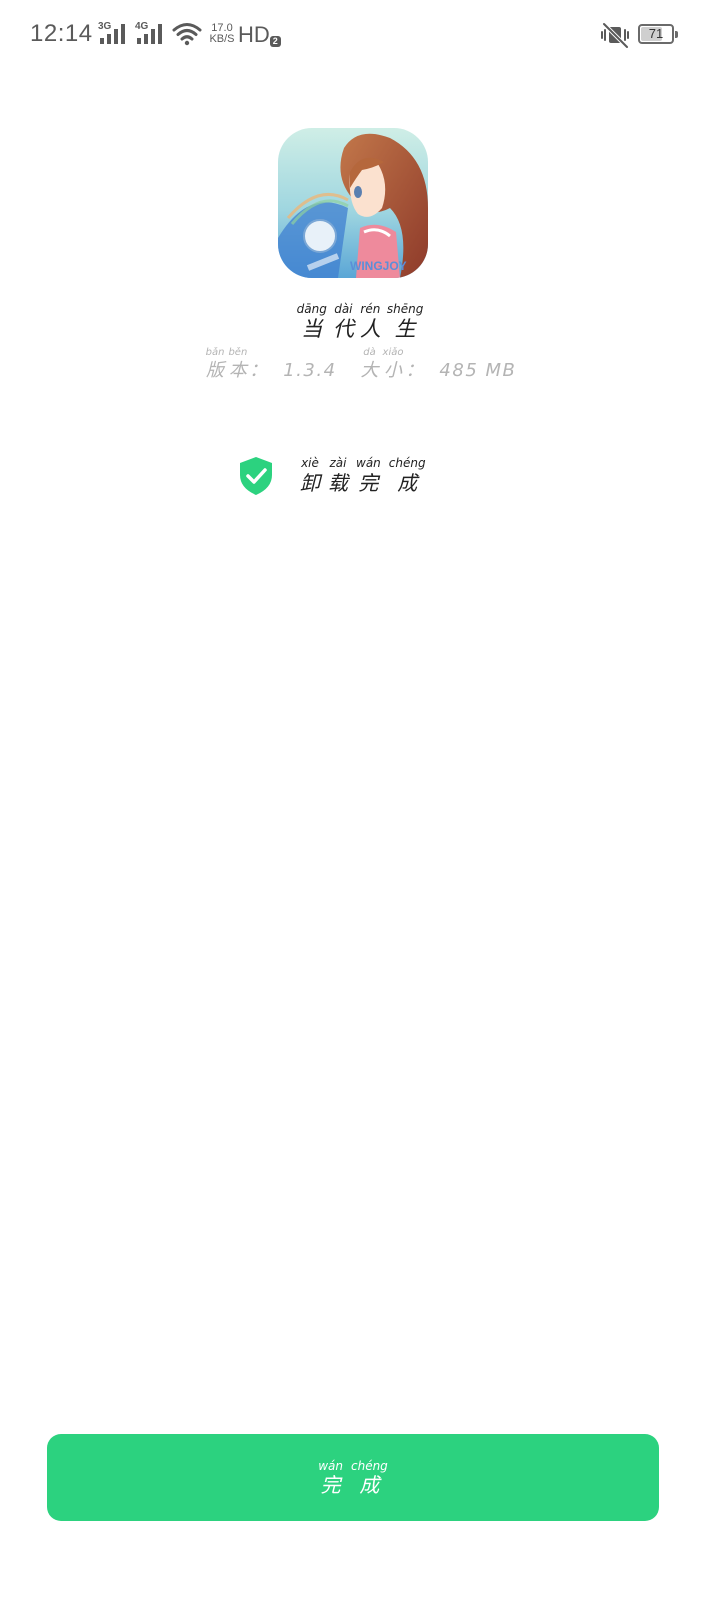 The width and height of the screenshot is (720, 1600). Describe the element at coordinates (311, 309) in the screenshot. I see `app-name-pinyin: dāng` at that location.